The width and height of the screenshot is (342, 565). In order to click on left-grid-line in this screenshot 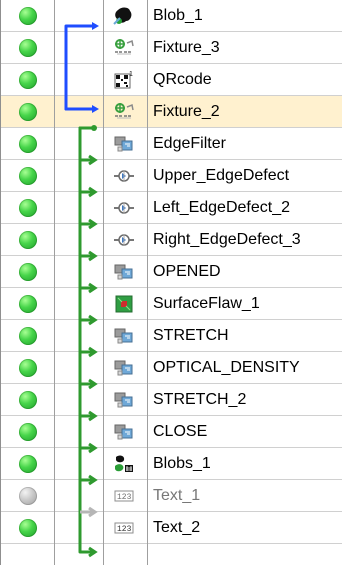, I will do `click(0, 282)`.